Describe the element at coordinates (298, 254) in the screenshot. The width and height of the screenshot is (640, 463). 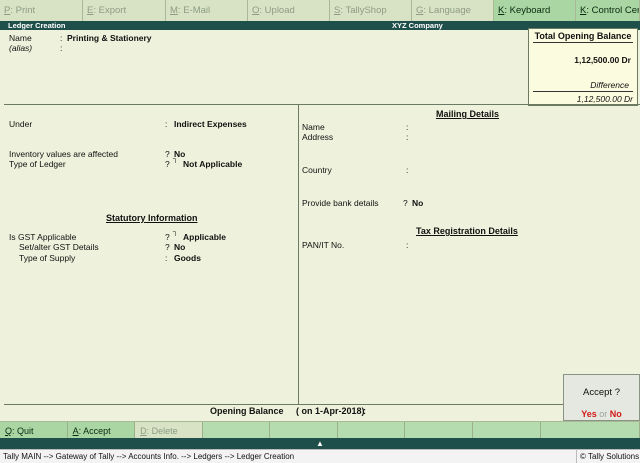
I see `column-divider` at that location.